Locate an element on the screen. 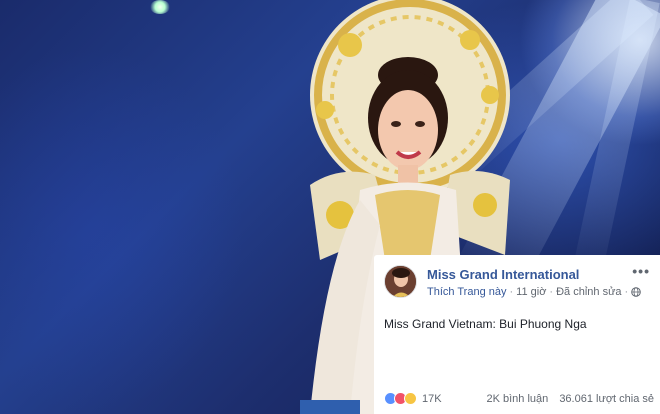 Image resolution: width=660 pixels, height=414 pixels. page-name-link: Miss Grand International is located at coordinates (503, 274).